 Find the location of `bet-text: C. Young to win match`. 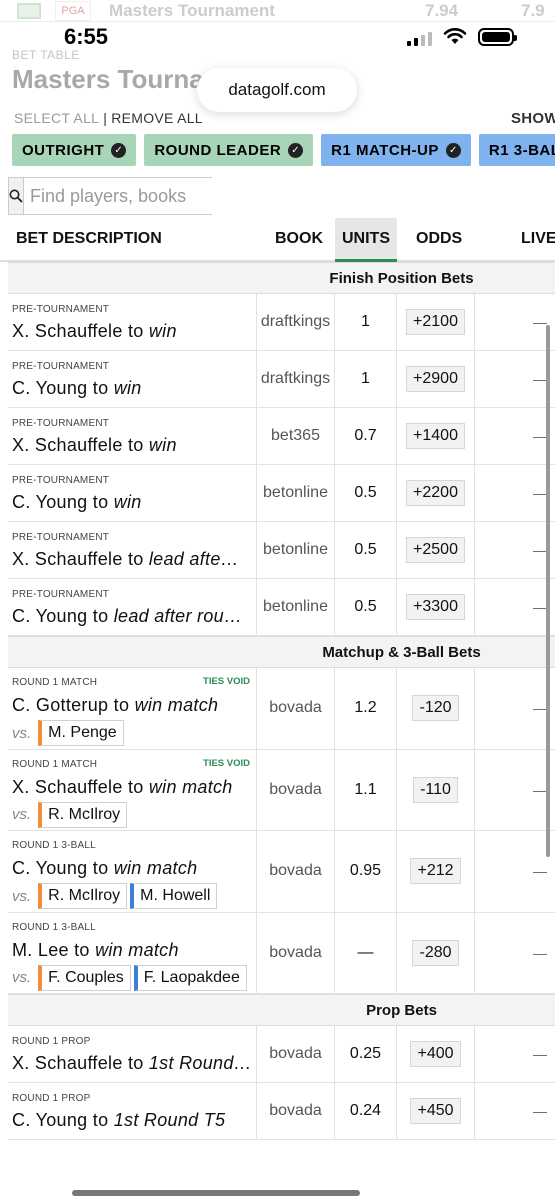

bet-text: C. Young to win match is located at coordinates (134, 868).